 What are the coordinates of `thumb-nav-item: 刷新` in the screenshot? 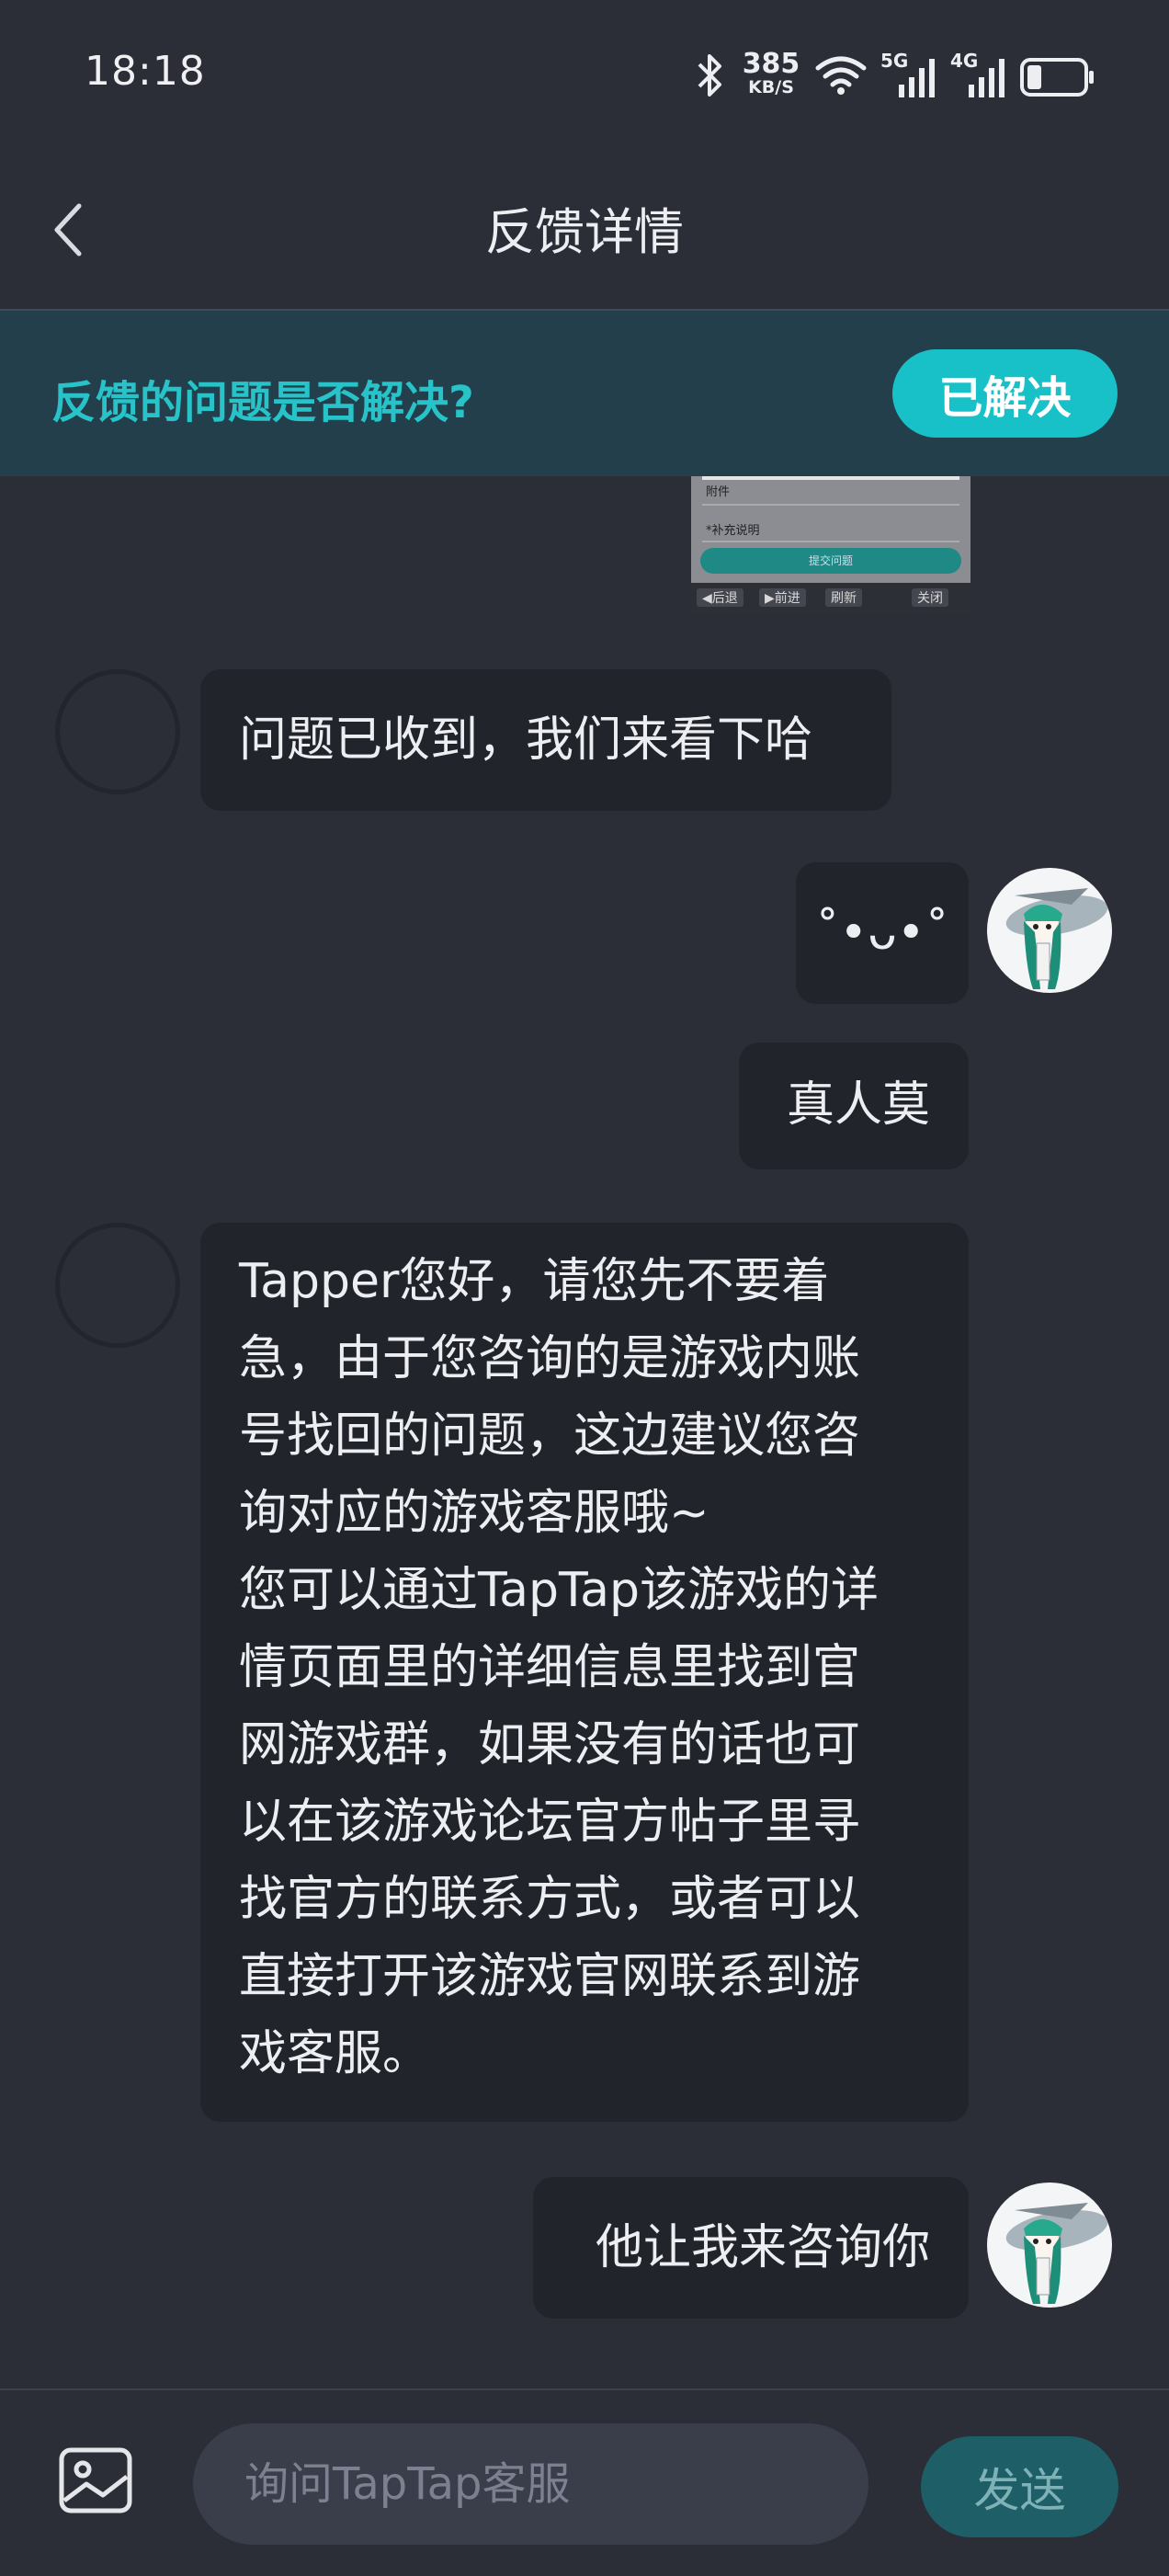 It's located at (843, 597).